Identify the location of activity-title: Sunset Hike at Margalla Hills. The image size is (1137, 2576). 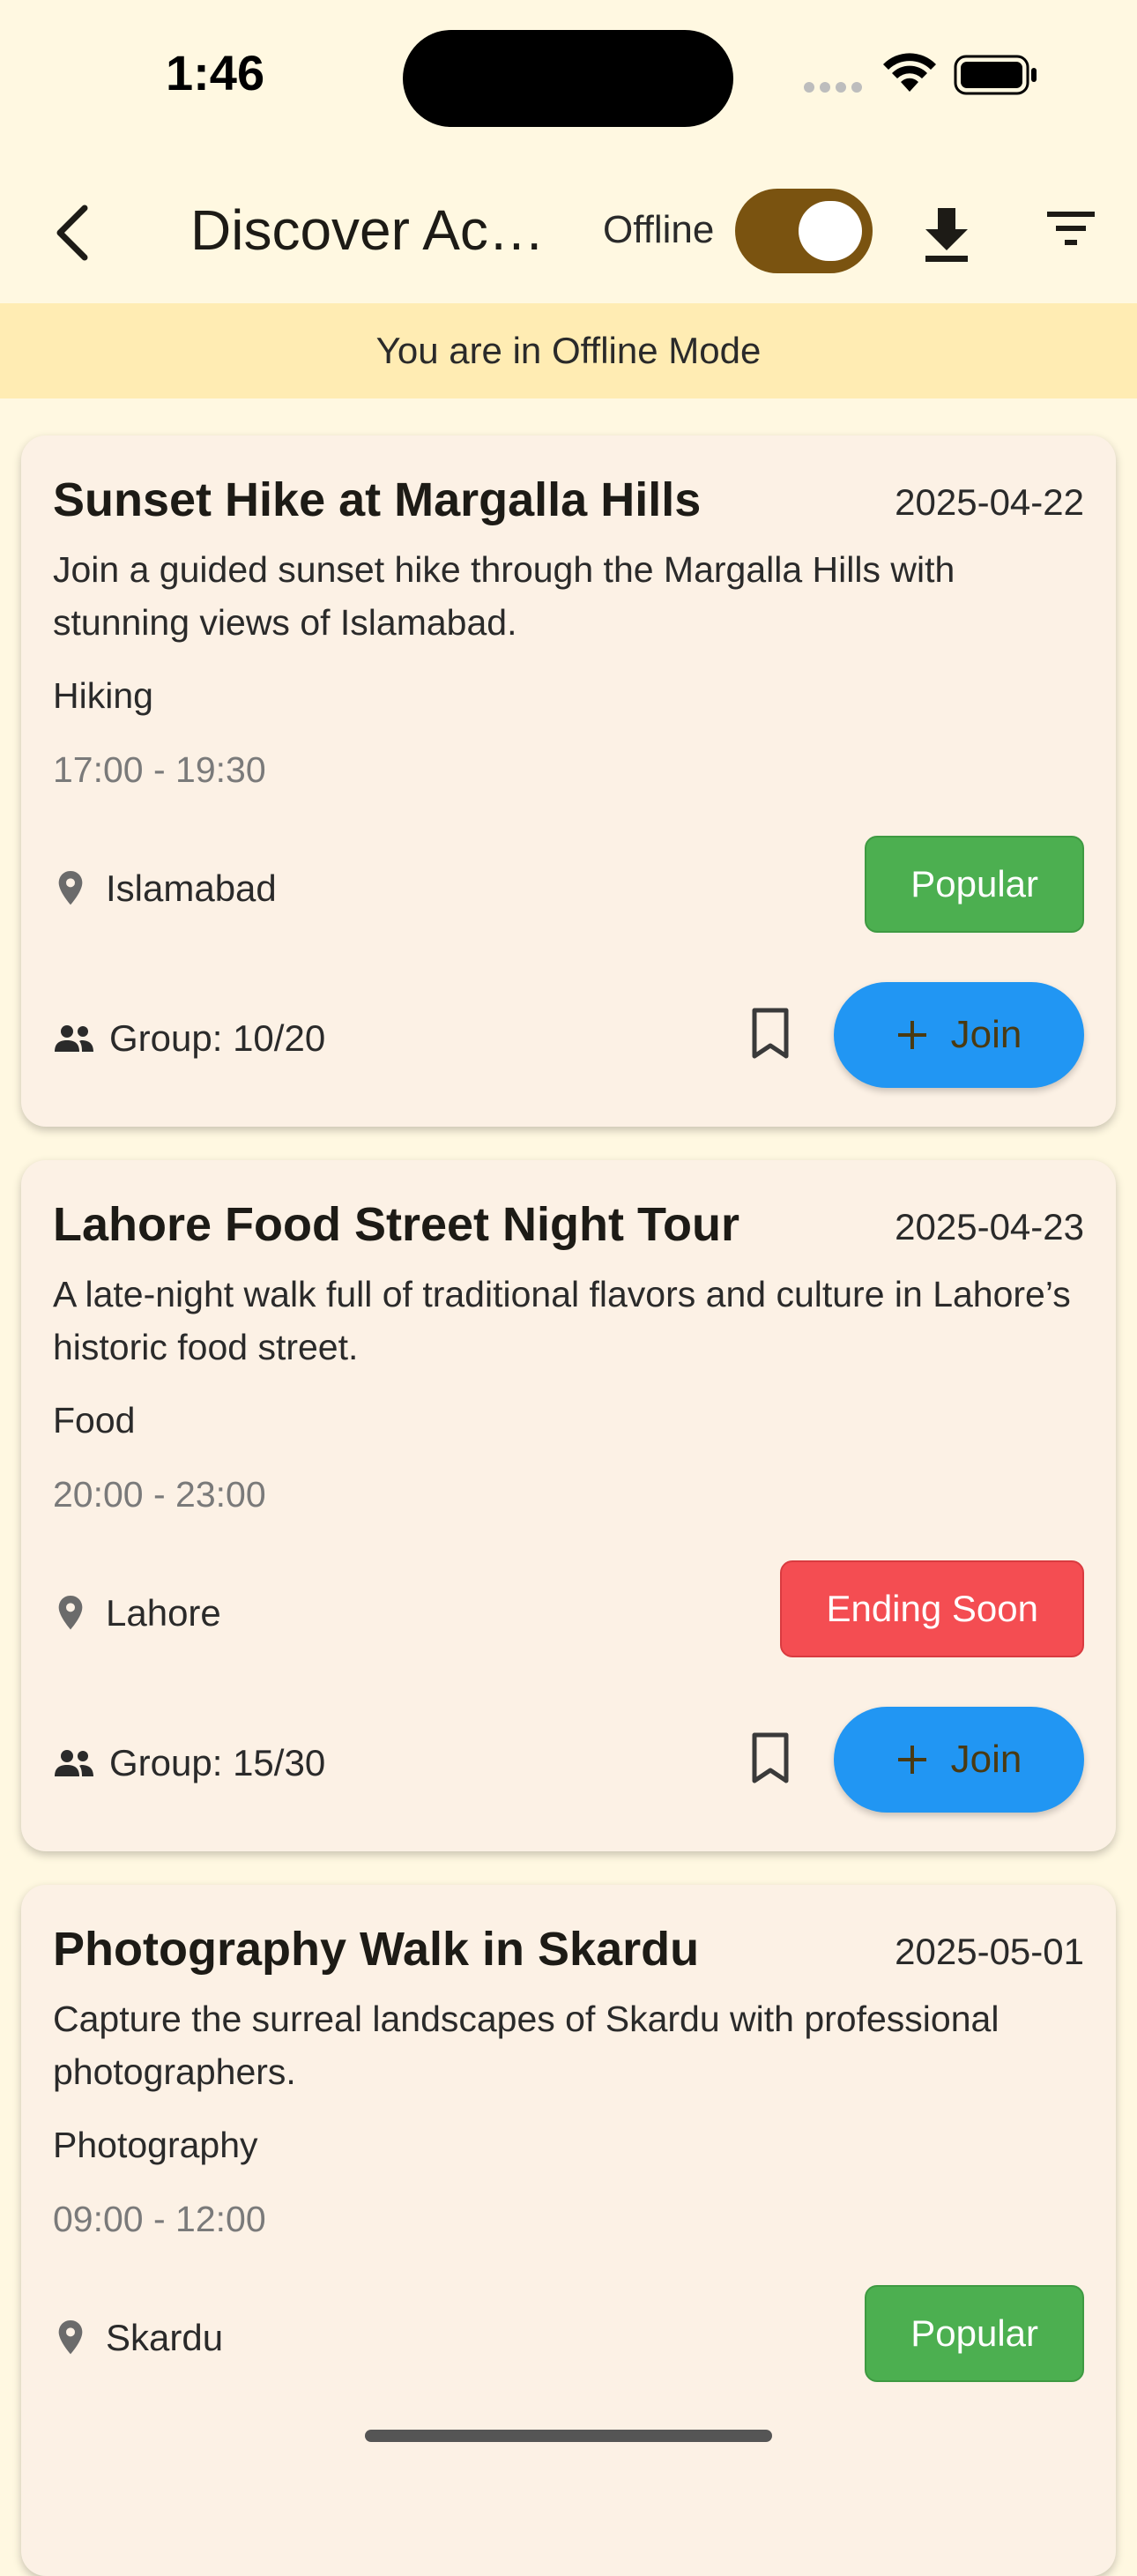
(377, 500).